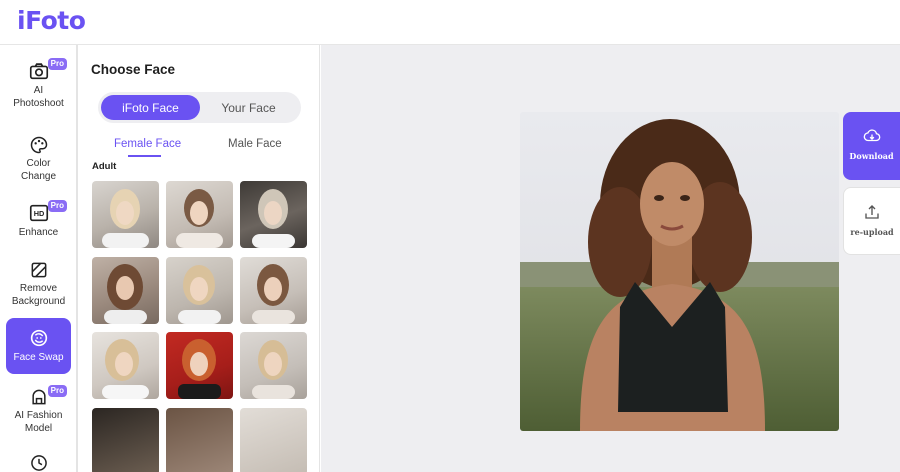 Image resolution: width=900 pixels, height=472 pixels. I want to click on sidebar-item-remove-background: Remove Background, so click(38, 283).